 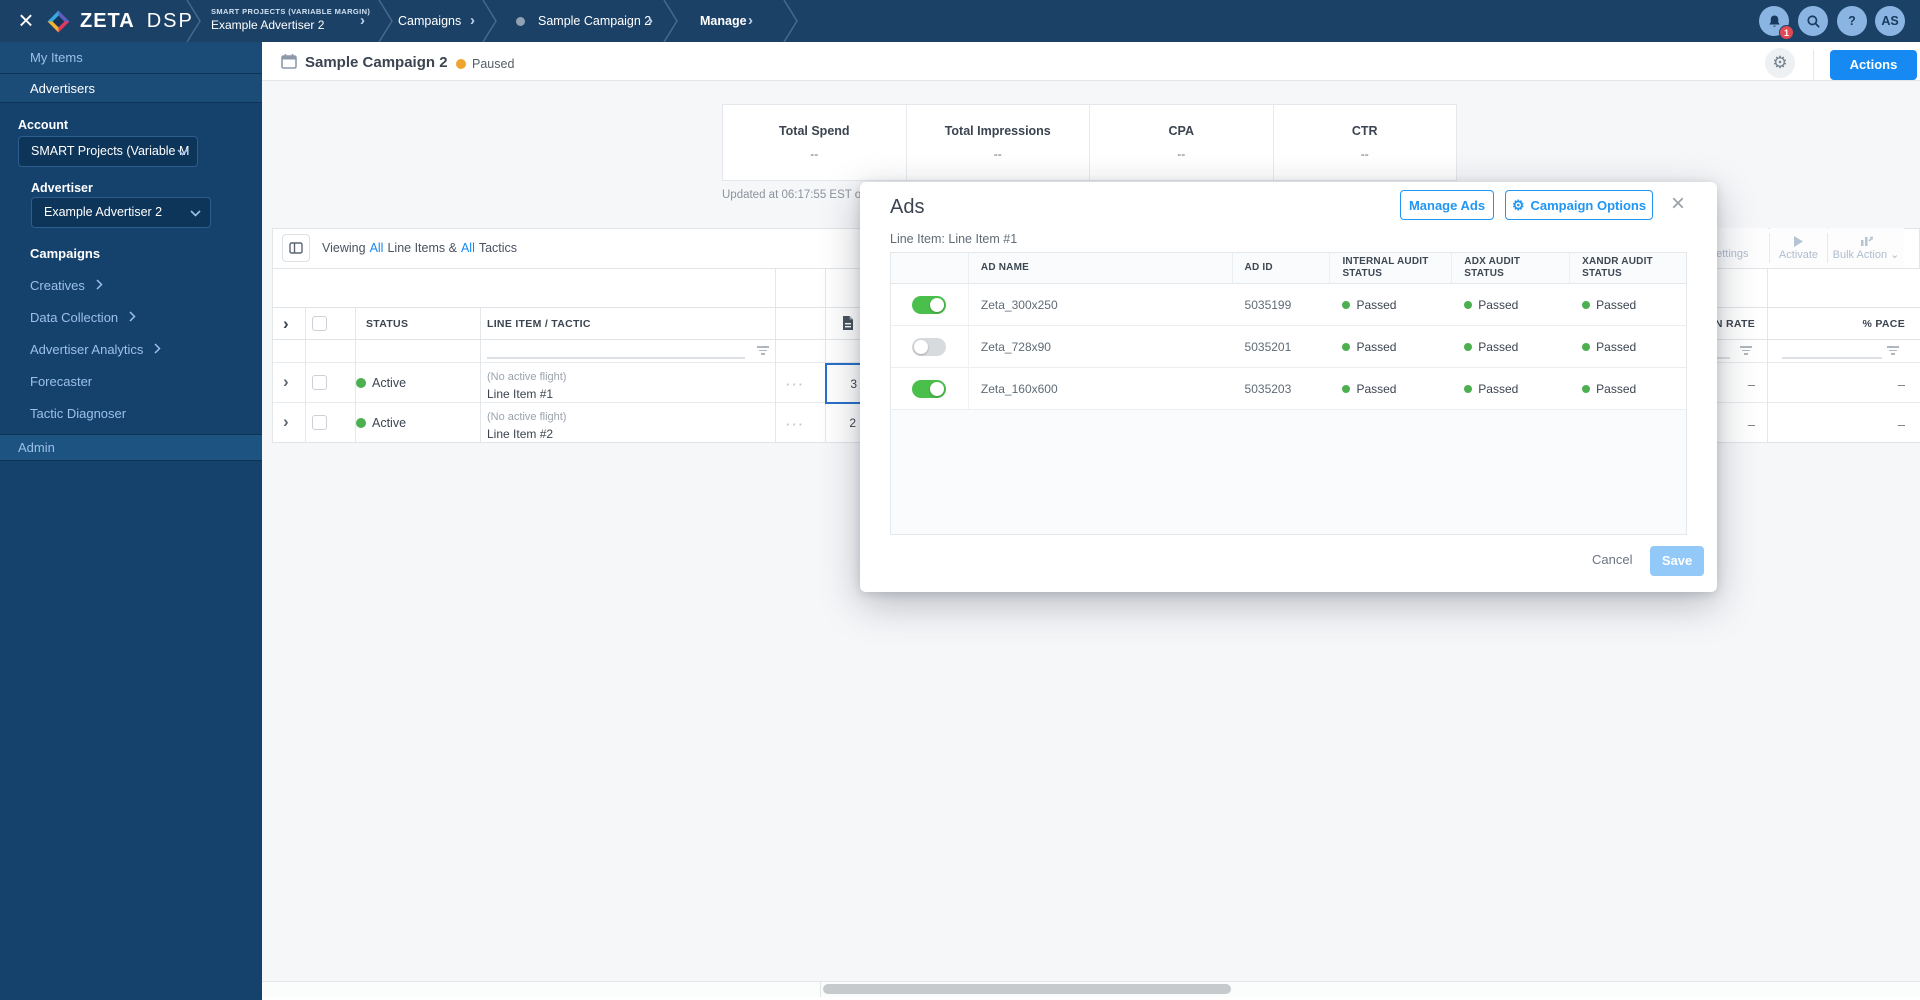 What do you see at coordinates (387, 324) in the screenshot?
I see `column-header-status: STATUS` at bounding box center [387, 324].